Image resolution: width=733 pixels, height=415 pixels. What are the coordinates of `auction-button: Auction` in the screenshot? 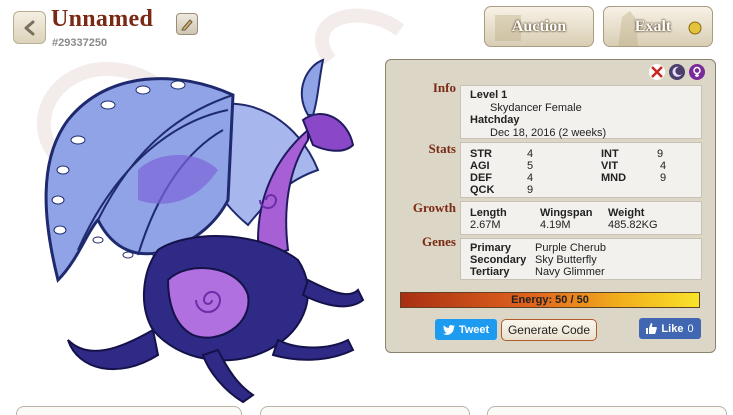 It's located at (539, 26).